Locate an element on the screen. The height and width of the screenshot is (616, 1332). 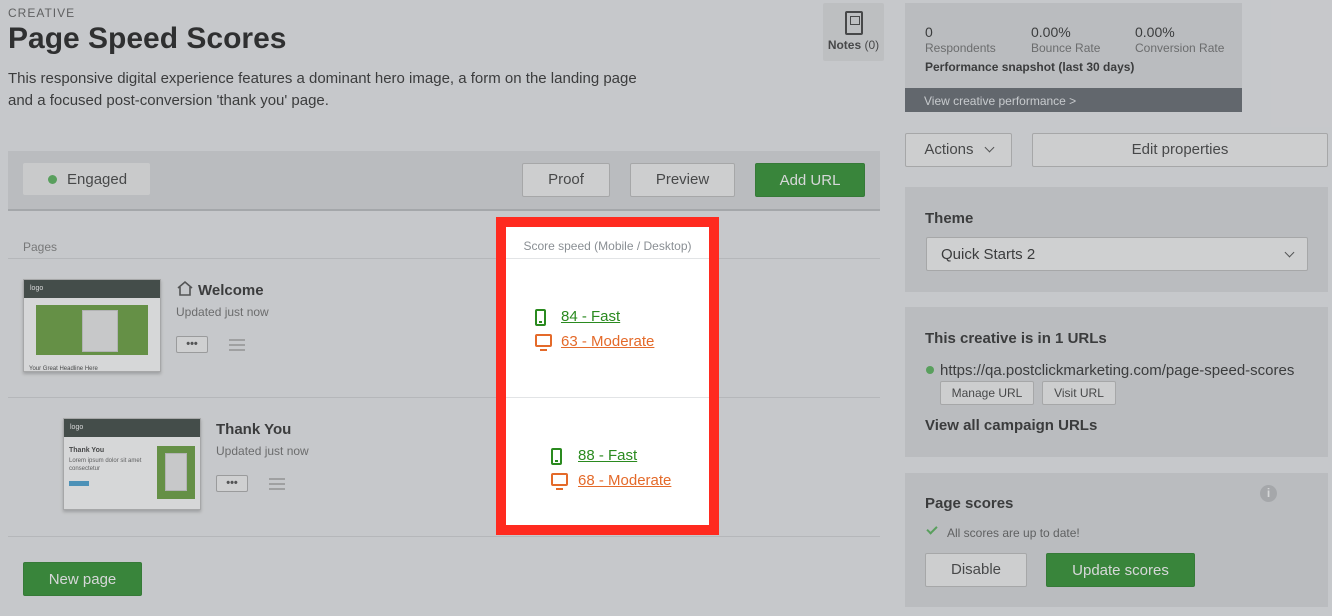
desktop-score-link: 63 - Moderate is located at coordinates (607, 341).